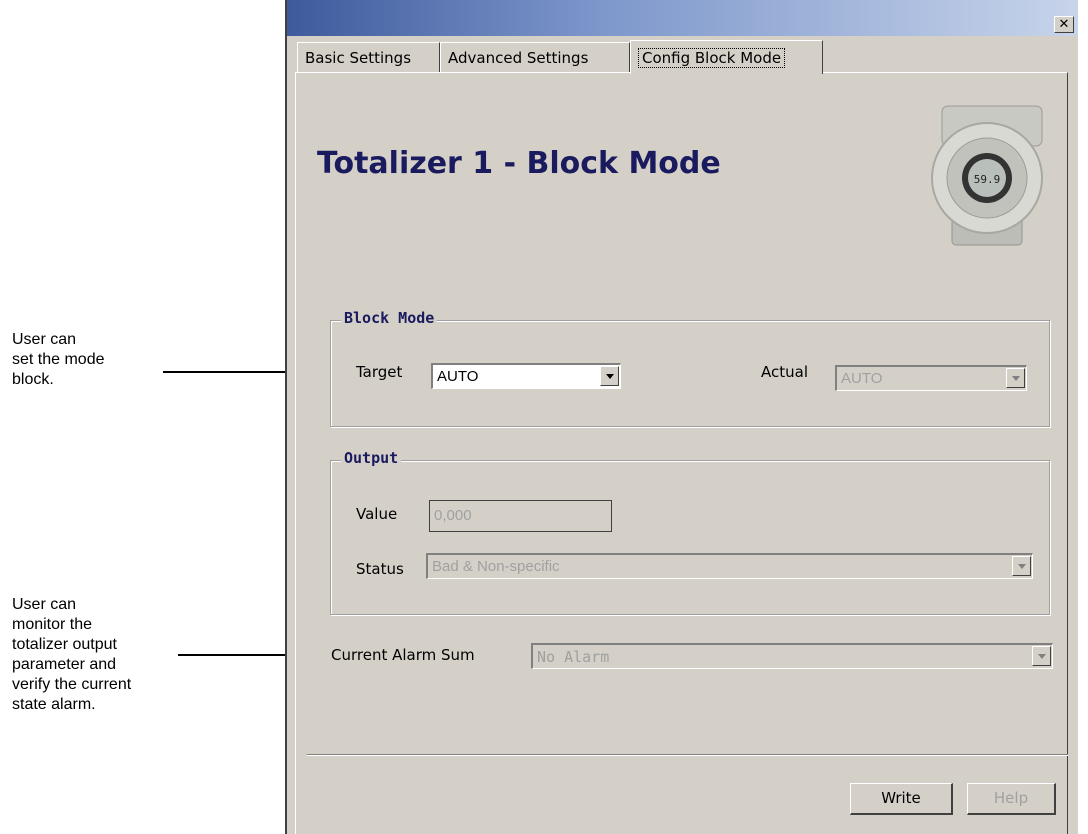 Image resolution: width=1088 pixels, height=834 pixels. I want to click on value-field: 0,000, so click(520, 516).